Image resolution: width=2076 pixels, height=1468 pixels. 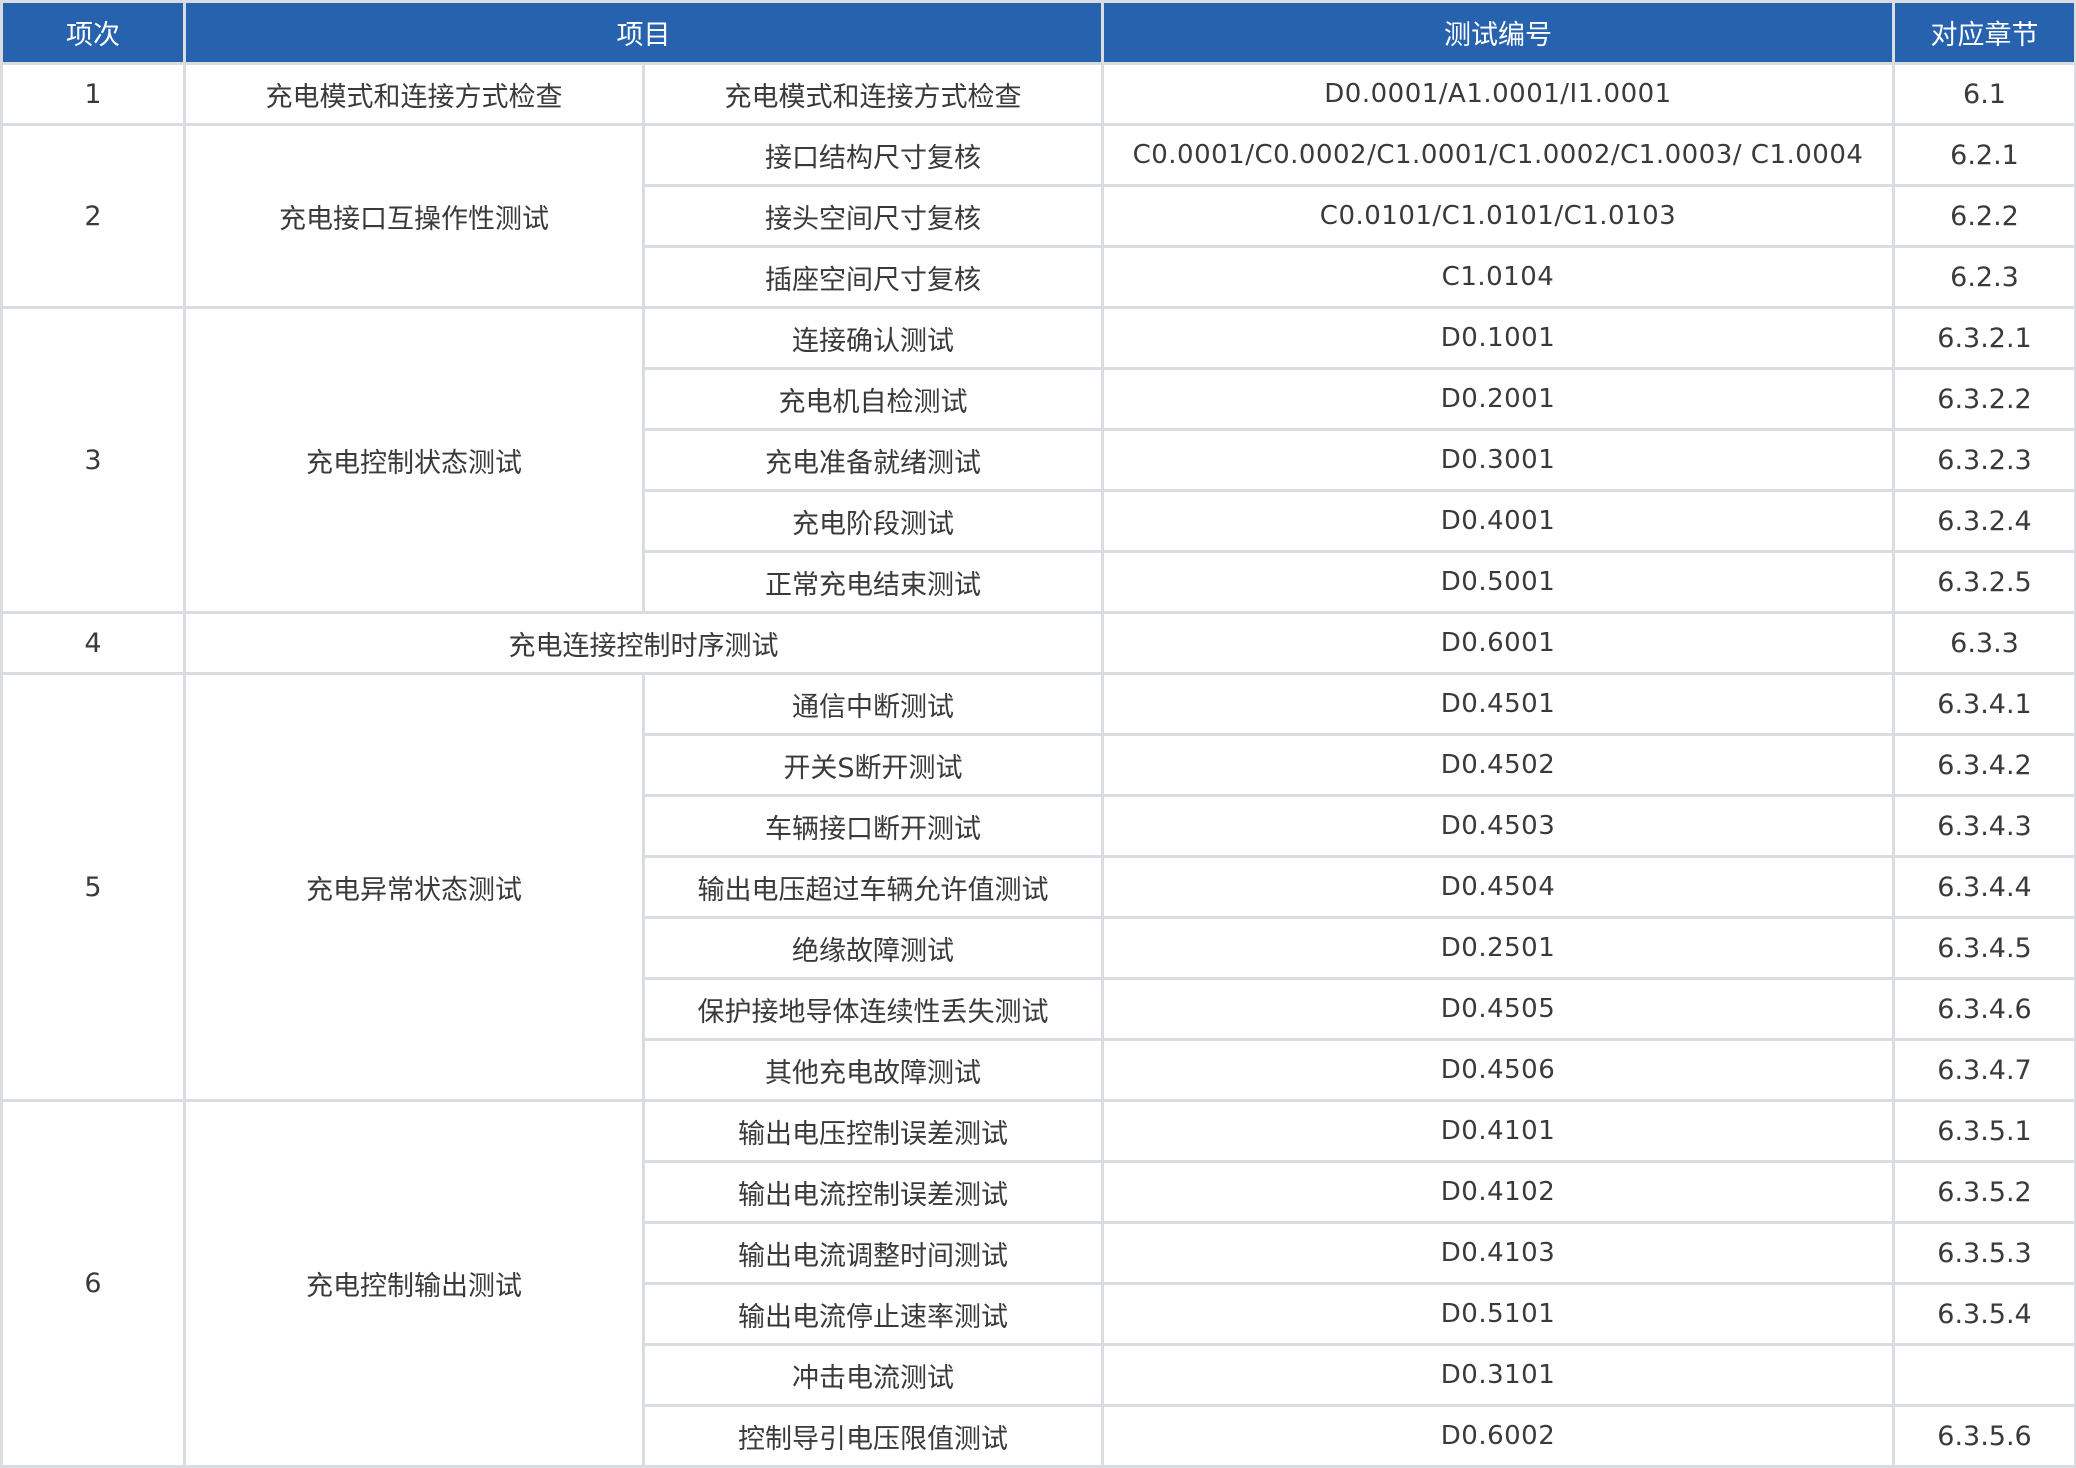 What do you see at coordinates (873, 1131) in the screenshot?
I see `sub-item: 输出电压控制误差测试` at bounding box center [873, 1131].